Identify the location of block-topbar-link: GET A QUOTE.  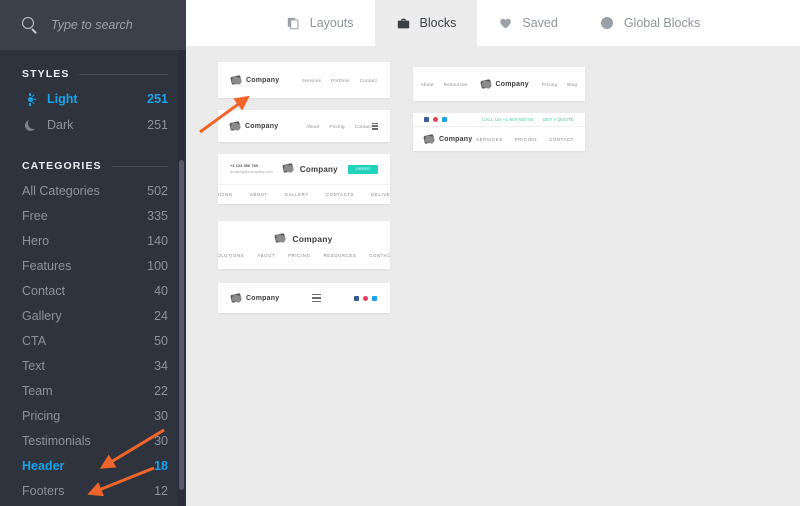
(558, 119).